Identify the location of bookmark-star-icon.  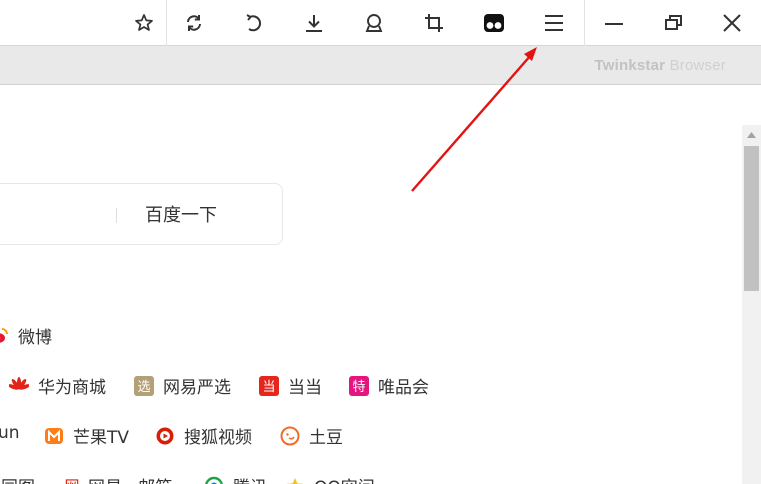
(144, 22).